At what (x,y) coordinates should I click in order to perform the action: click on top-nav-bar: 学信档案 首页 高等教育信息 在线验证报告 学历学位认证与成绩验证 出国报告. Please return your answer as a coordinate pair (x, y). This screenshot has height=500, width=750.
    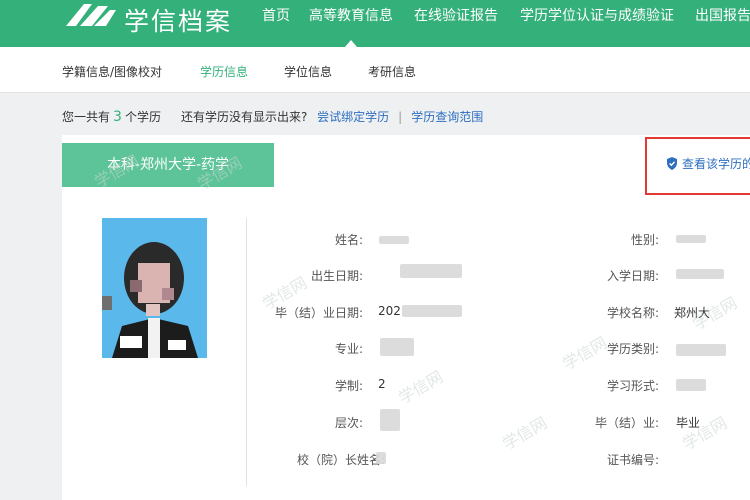
    Looking at the image, I should click on (375, 23).